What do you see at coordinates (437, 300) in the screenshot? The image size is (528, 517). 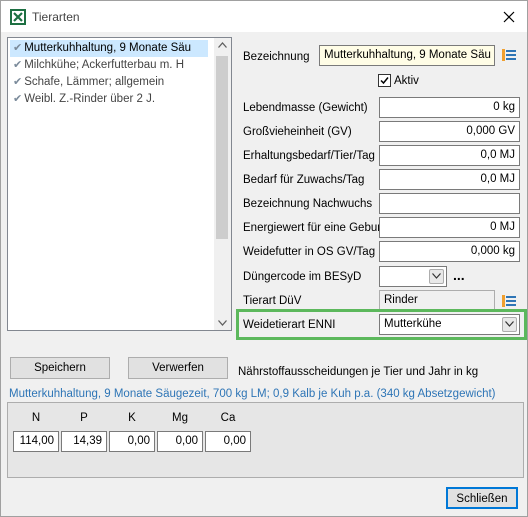 I see `tierart-duev-field: Rinder` at bounding box center [437, 300].